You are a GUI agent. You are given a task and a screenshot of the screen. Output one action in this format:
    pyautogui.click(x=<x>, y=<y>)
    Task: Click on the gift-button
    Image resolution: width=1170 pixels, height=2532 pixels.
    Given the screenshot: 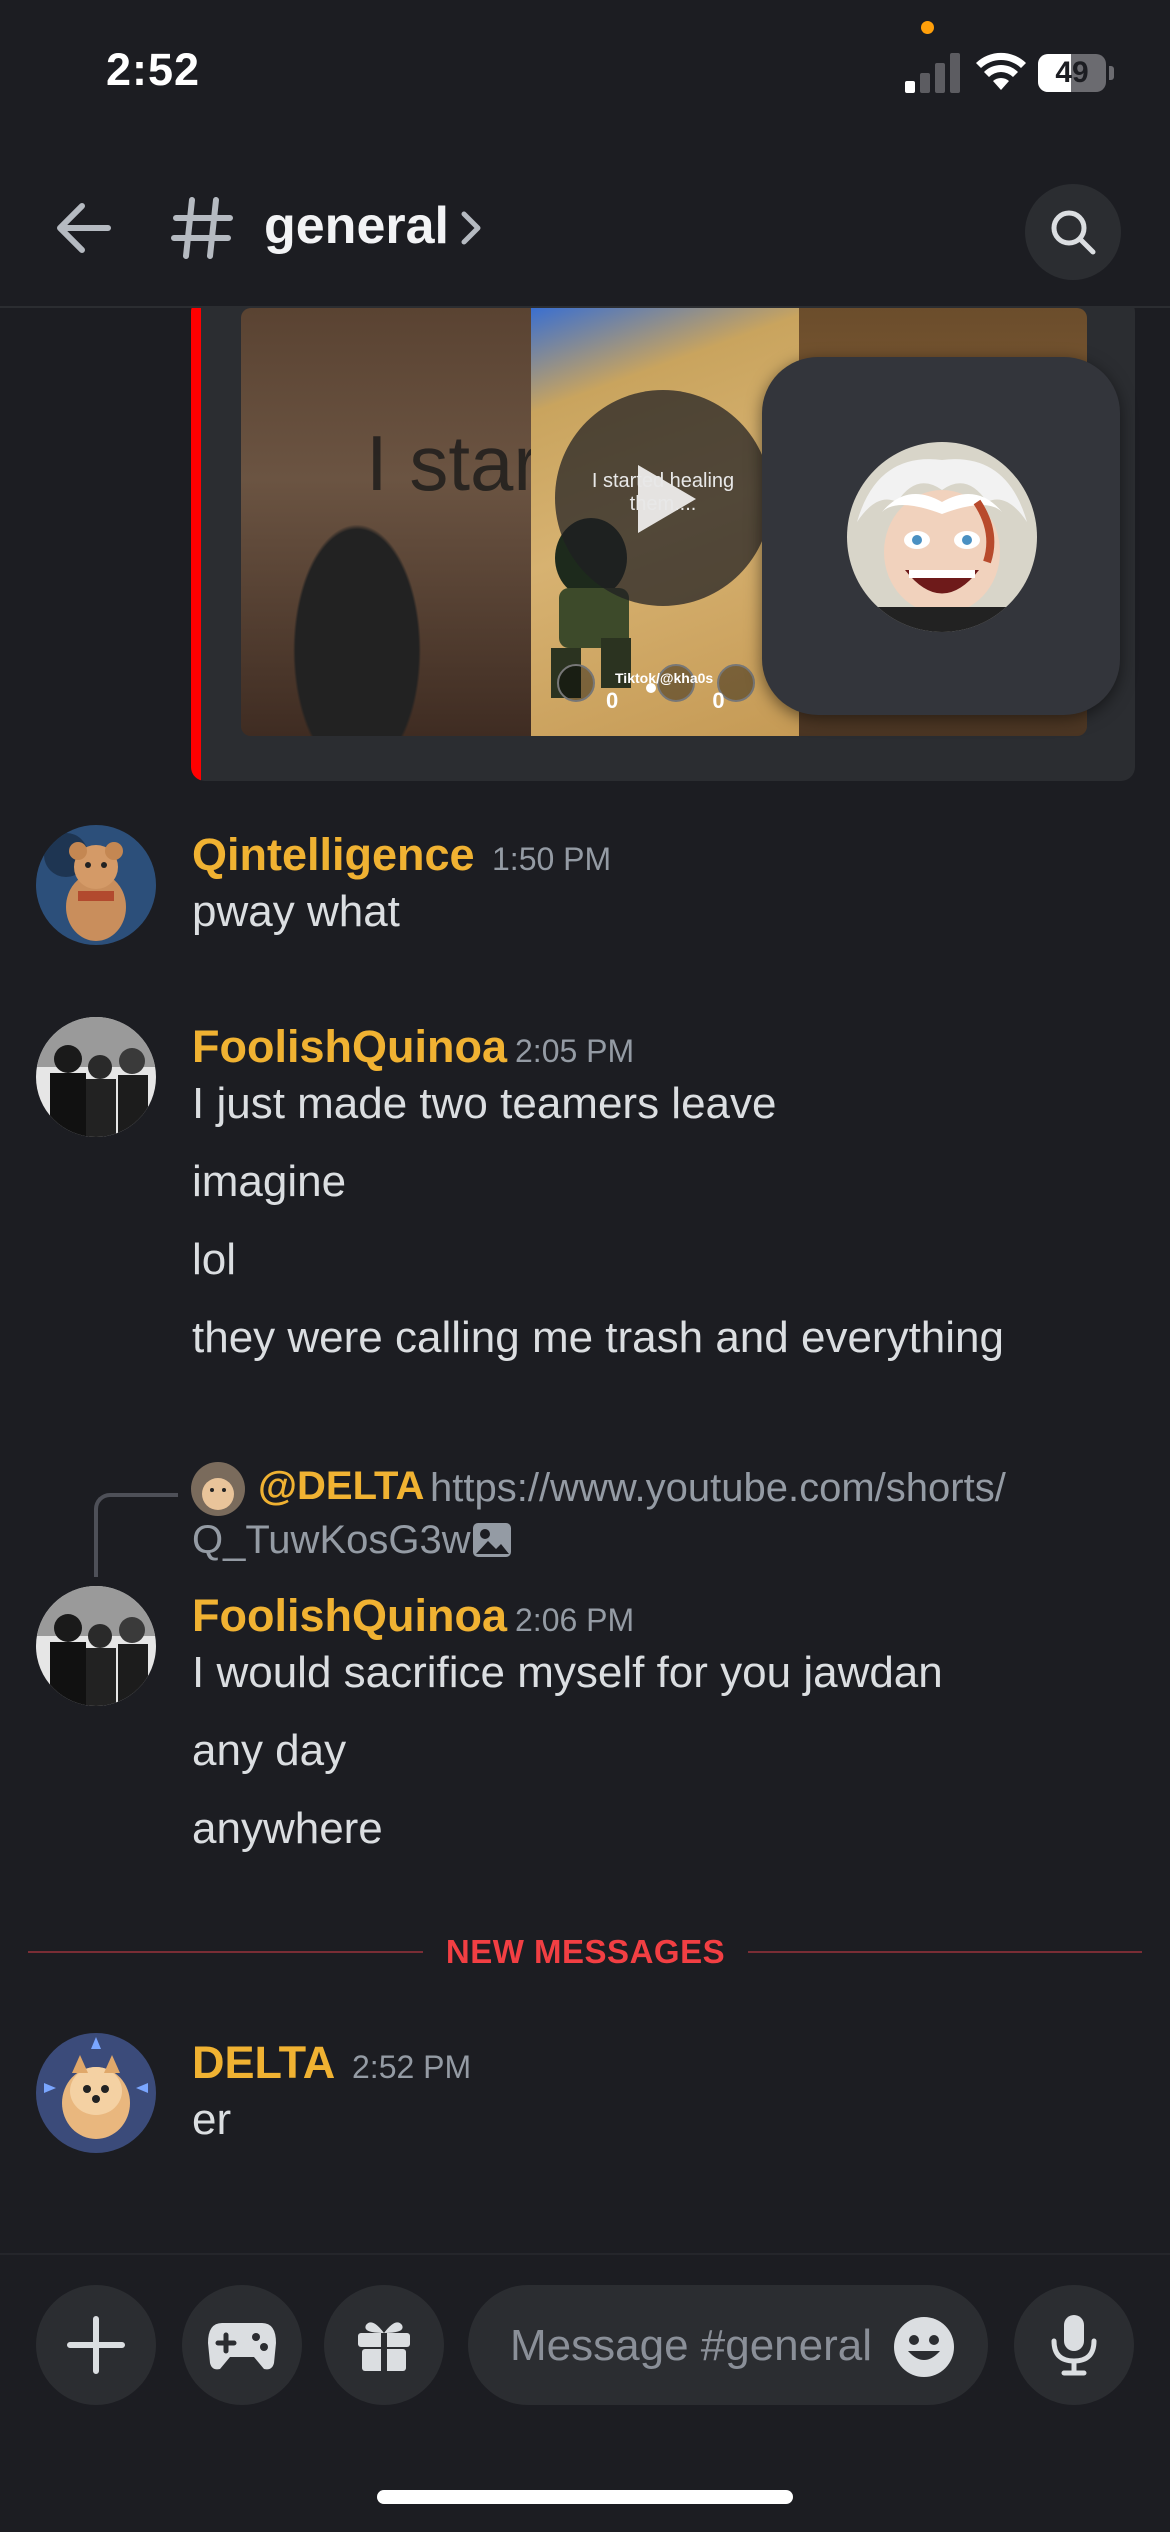 What is the action you would take?
    pyautogui.click(x=384, y=2345)
    